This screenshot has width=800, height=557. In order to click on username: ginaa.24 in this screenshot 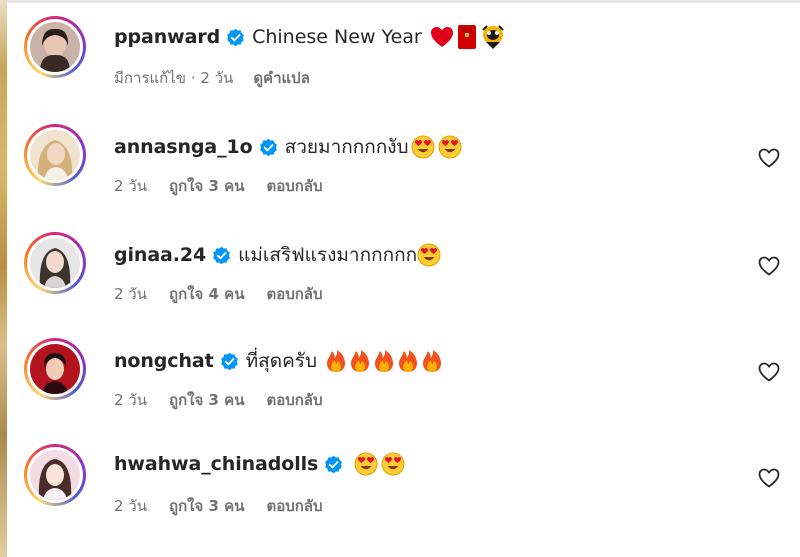, I will do `click(160, 255)`.